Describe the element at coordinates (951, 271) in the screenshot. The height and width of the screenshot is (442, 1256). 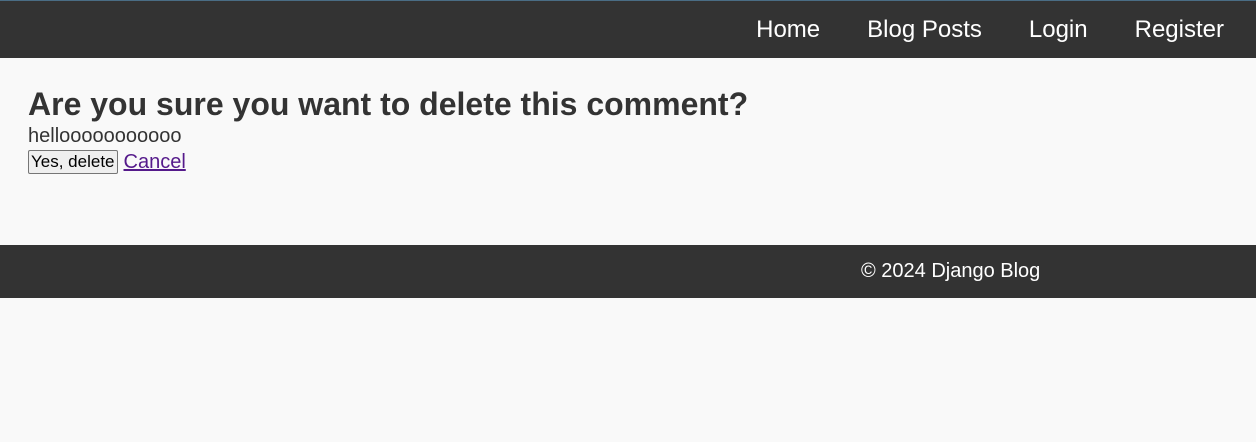
I see `footer-copyright: © 2024 Django Blog` at that location.